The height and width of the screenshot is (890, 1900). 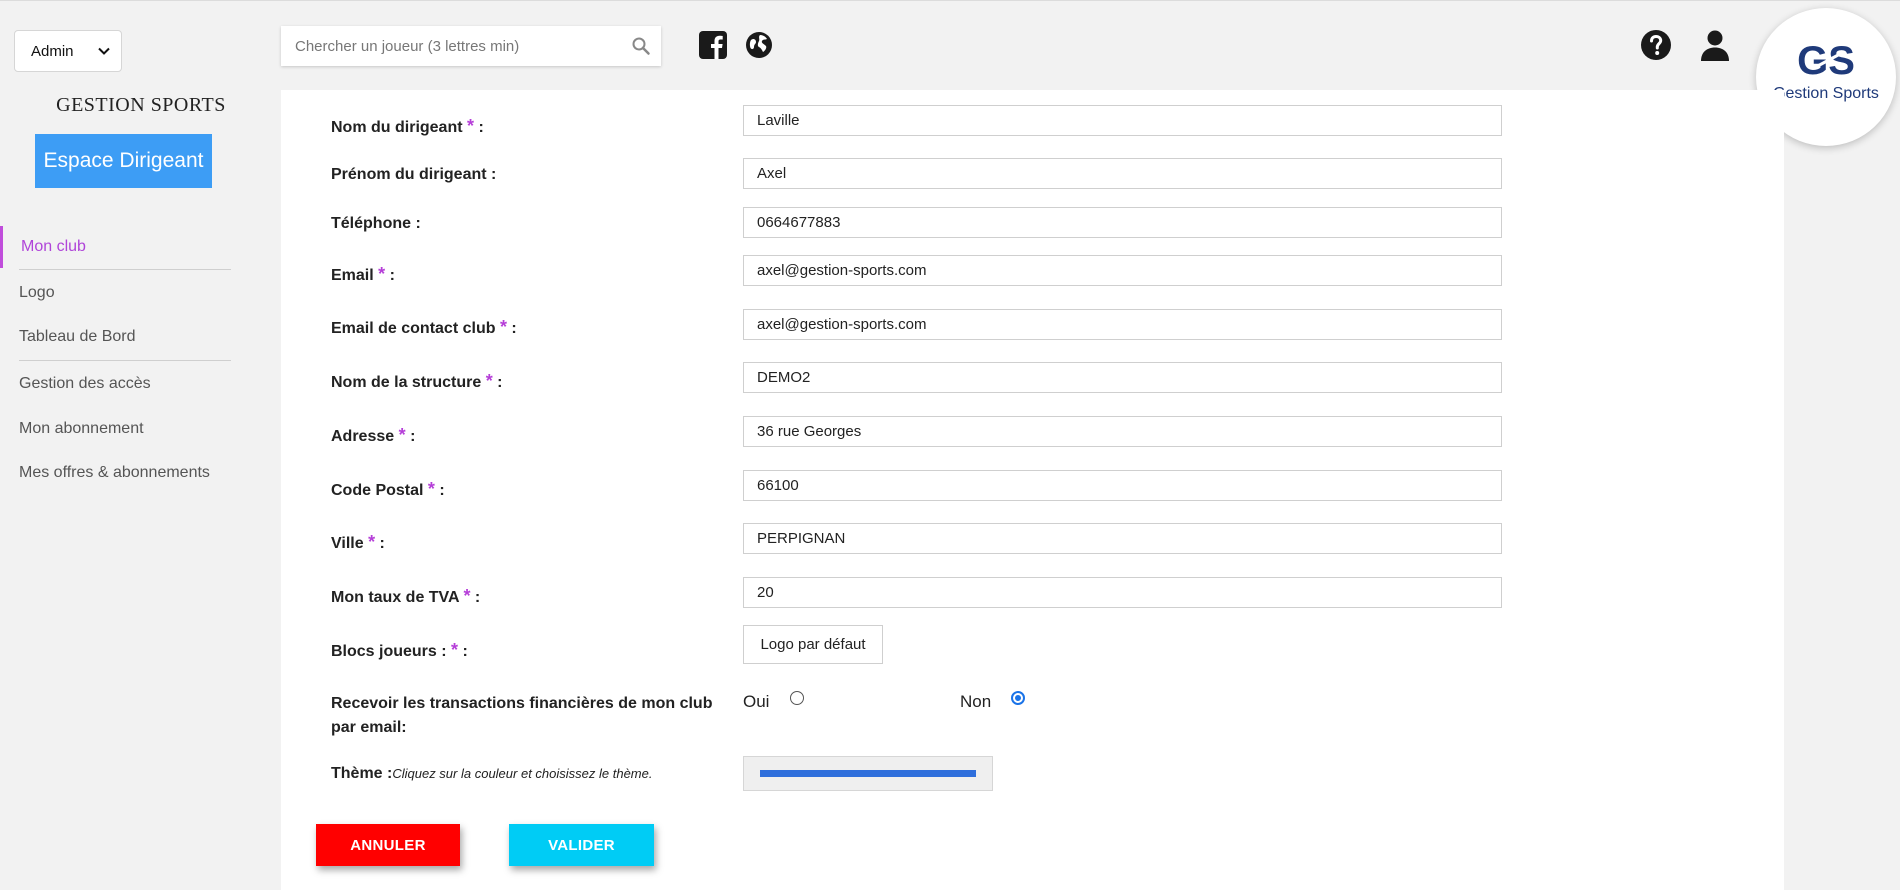 What do you see at coordinates (759, 45) in the screenshot?
I see `globe-icon` at bounding box center [759, 45].